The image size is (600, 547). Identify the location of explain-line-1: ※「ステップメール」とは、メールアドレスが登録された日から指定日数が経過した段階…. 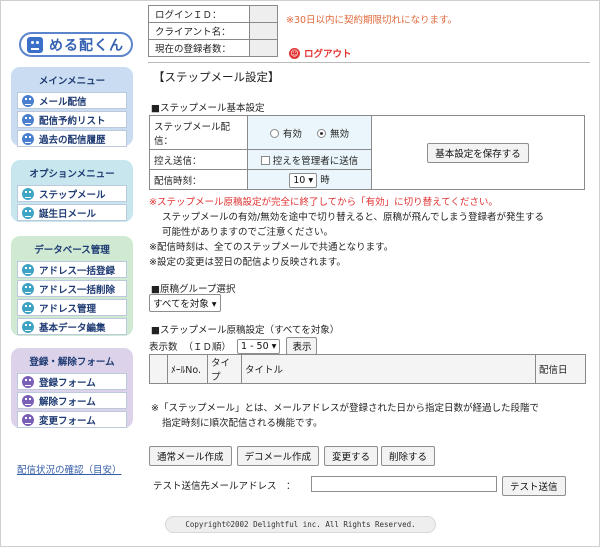
(345, 408).